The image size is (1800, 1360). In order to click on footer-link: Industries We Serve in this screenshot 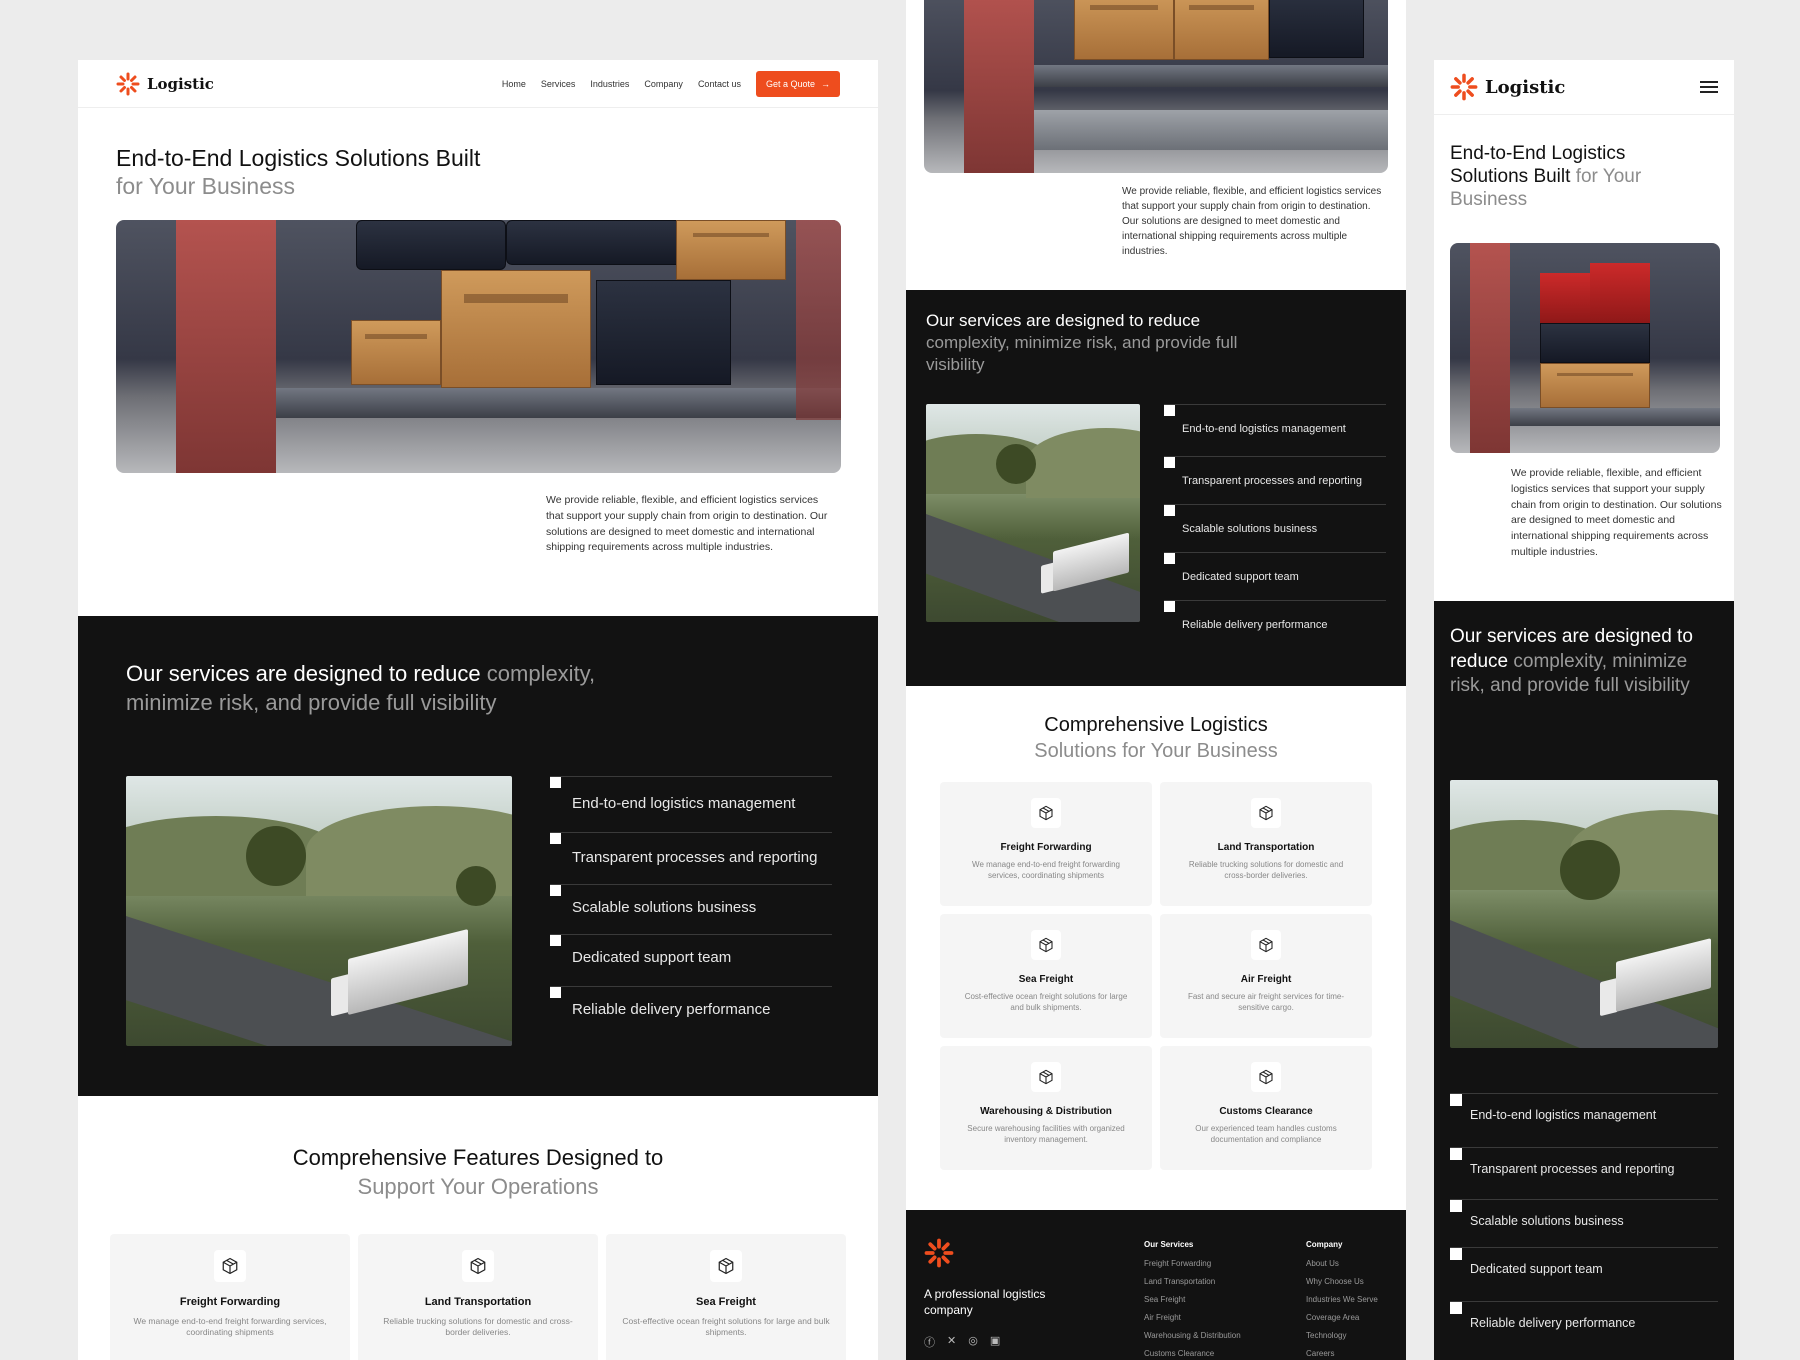, I will do `click(1342, 1299)`.